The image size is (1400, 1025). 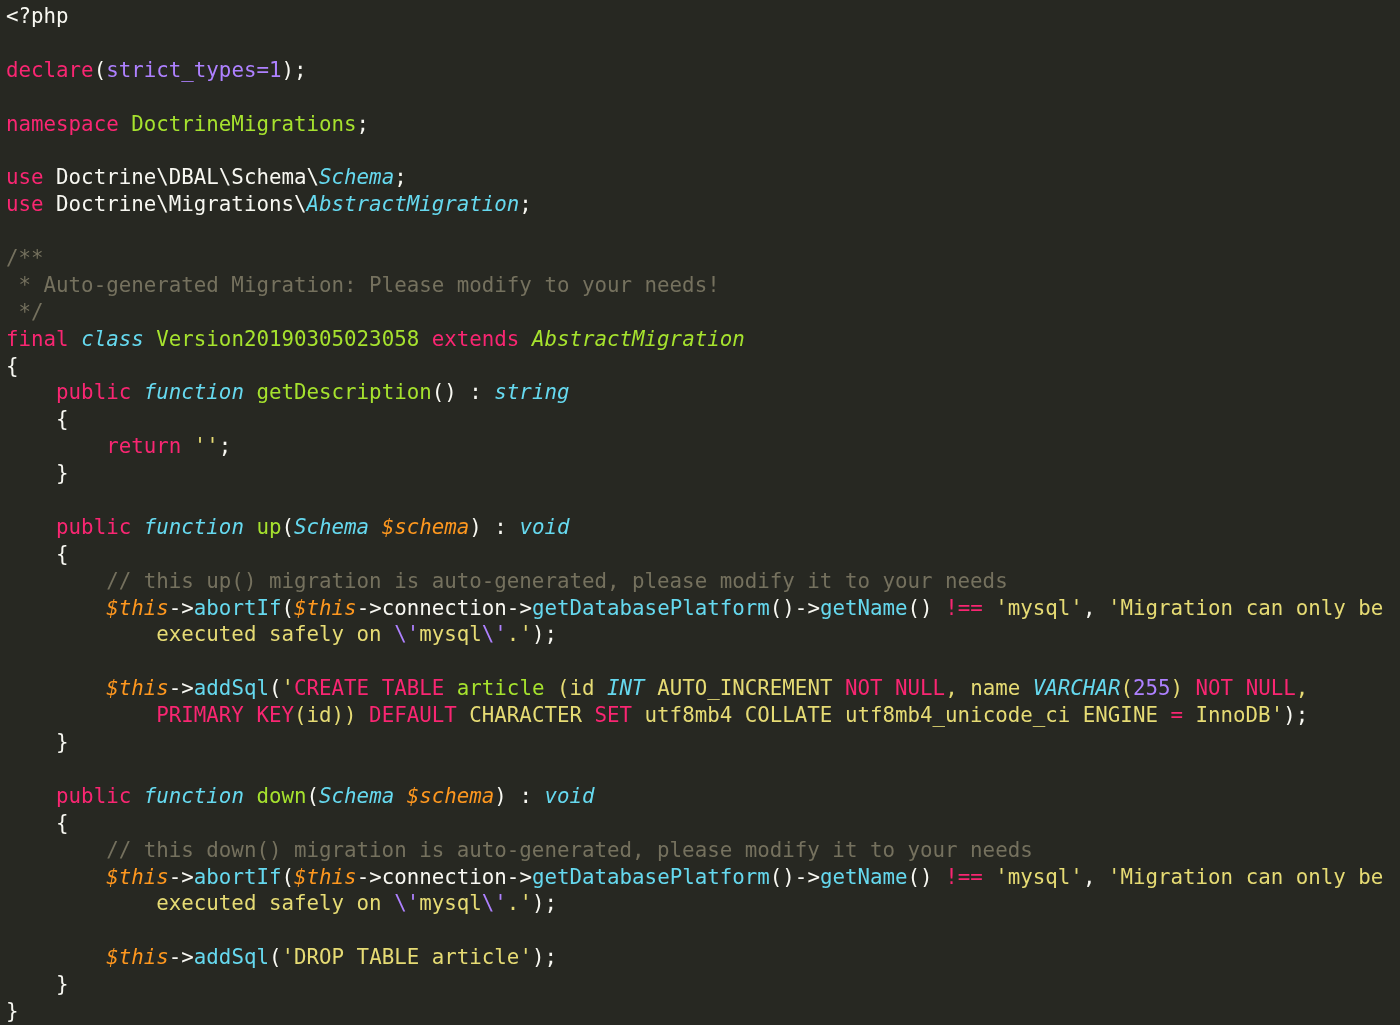 I want to click on code-line: namespace DoctrineMigrations;, so click(x=188, y=124).